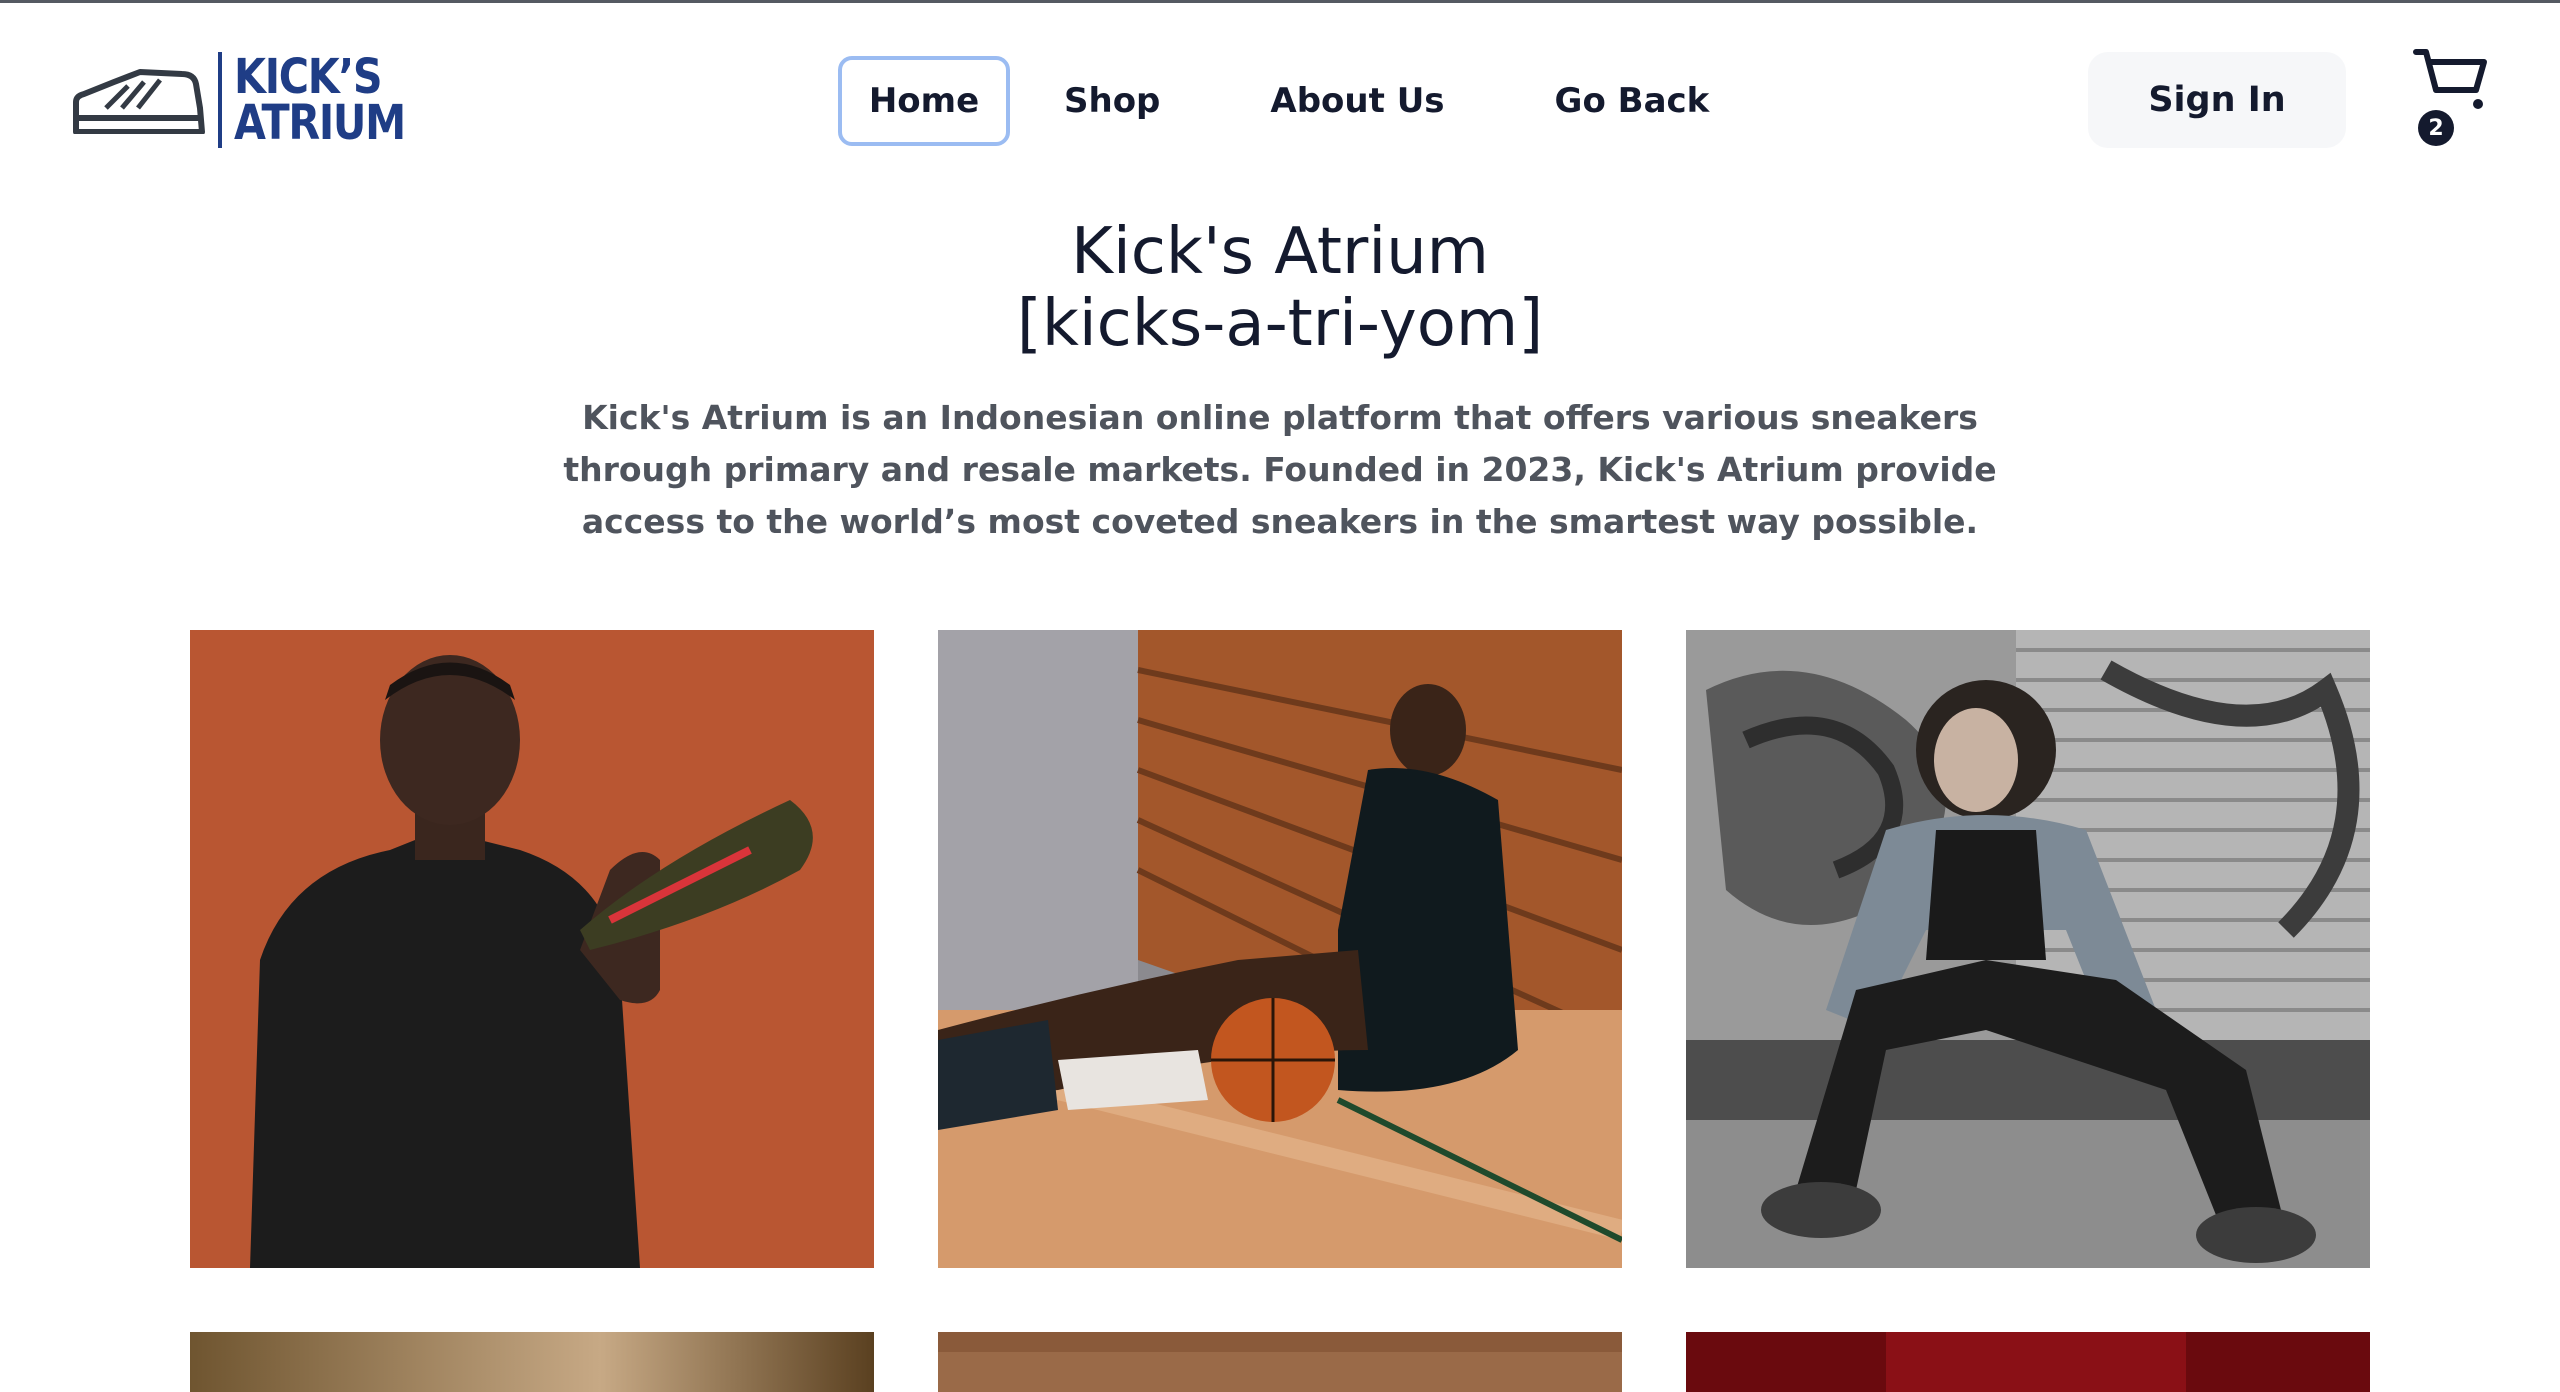 This screenshot has width=2560, height=1392. I want to click on gallery-photo-6-image, so click(2028, 1362).